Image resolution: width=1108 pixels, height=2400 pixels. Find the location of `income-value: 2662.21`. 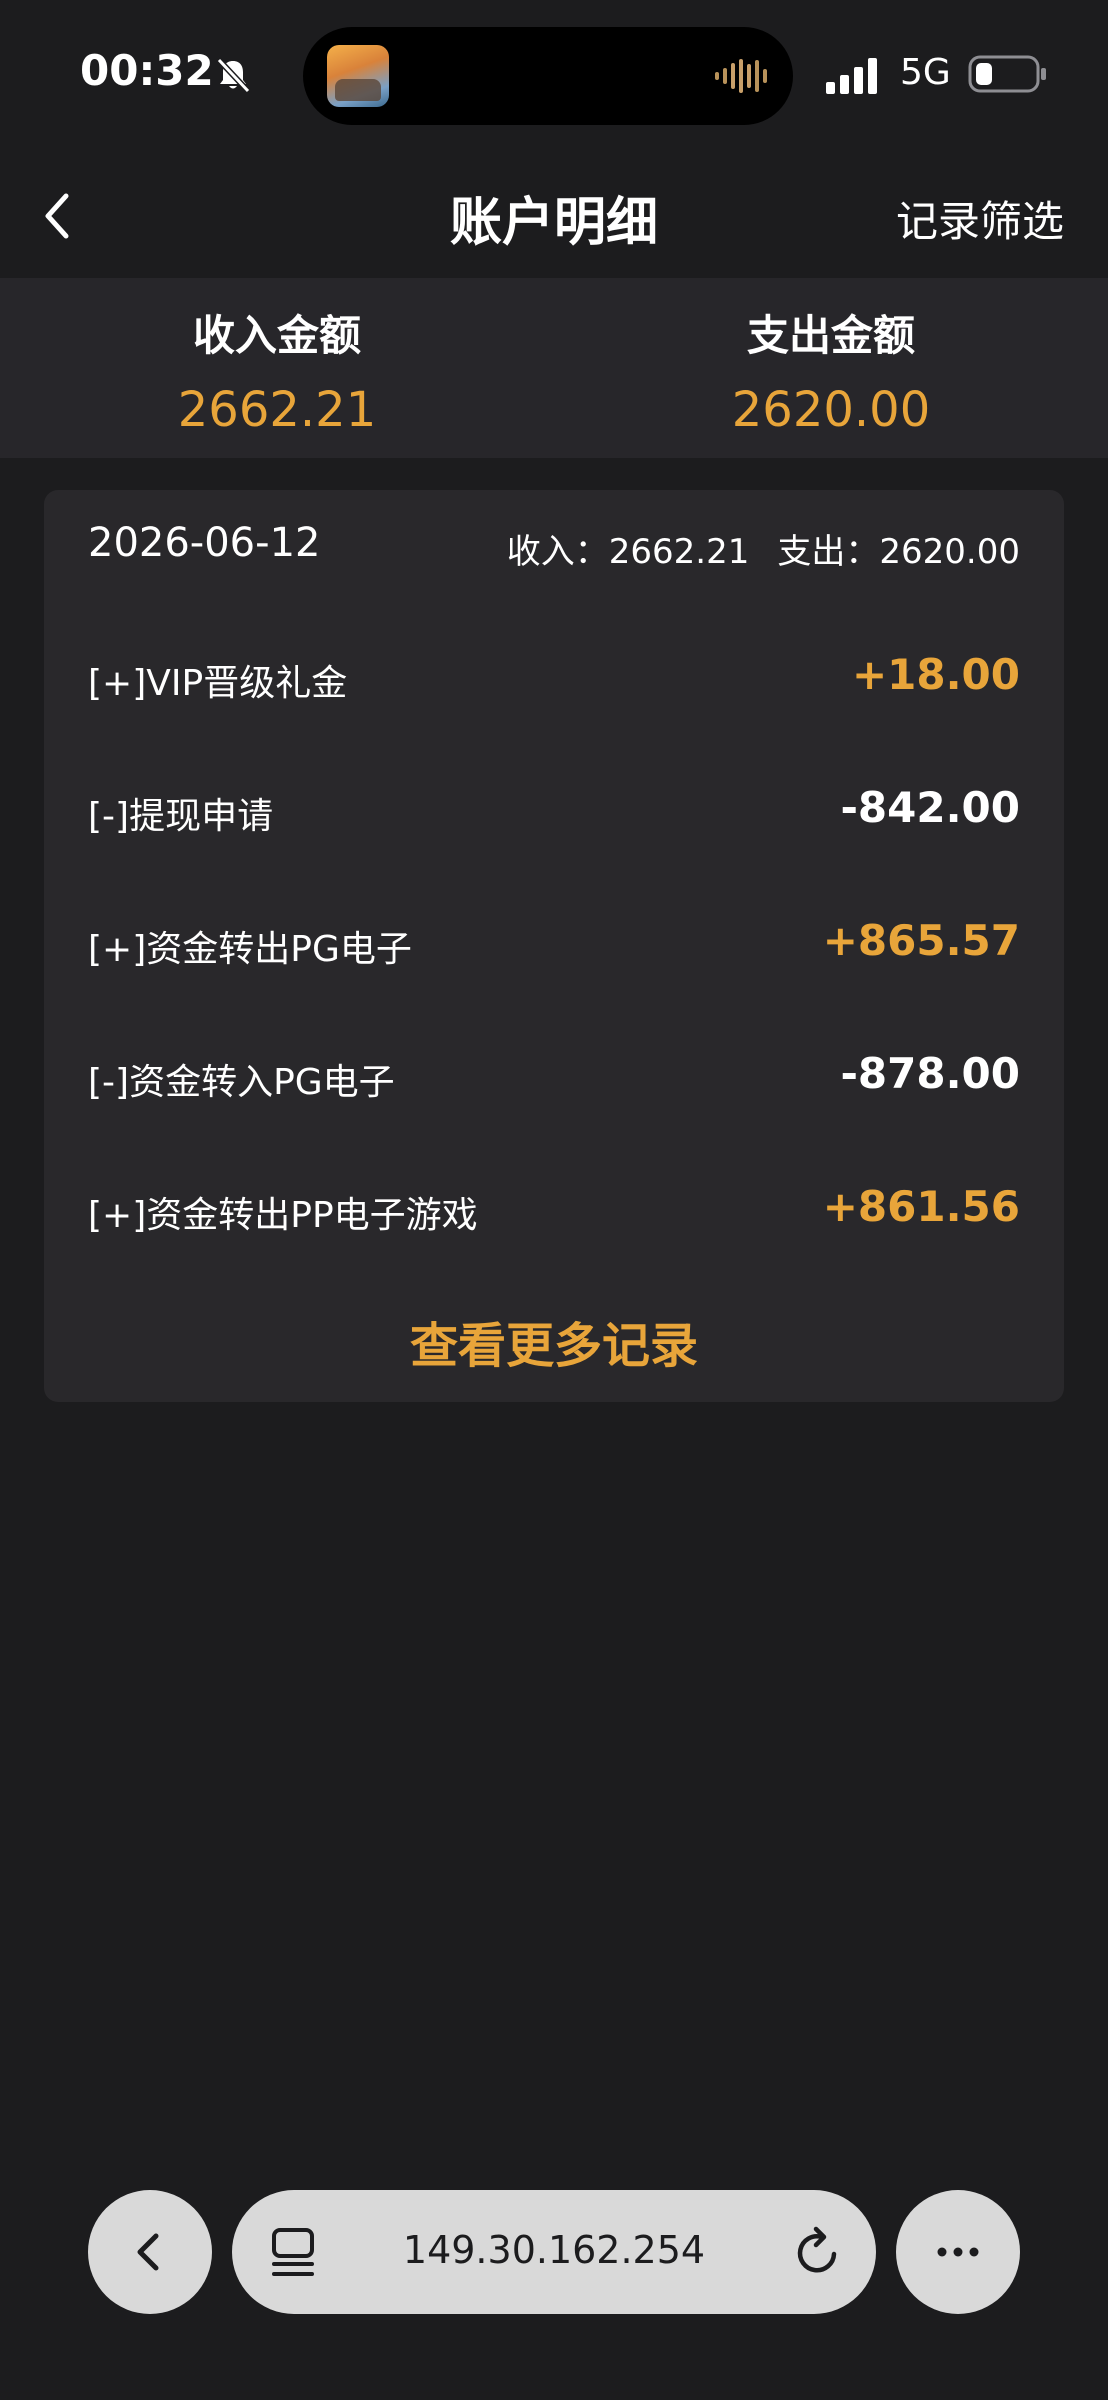

income-value: 2662.21 is located at coordinates (277, 410).